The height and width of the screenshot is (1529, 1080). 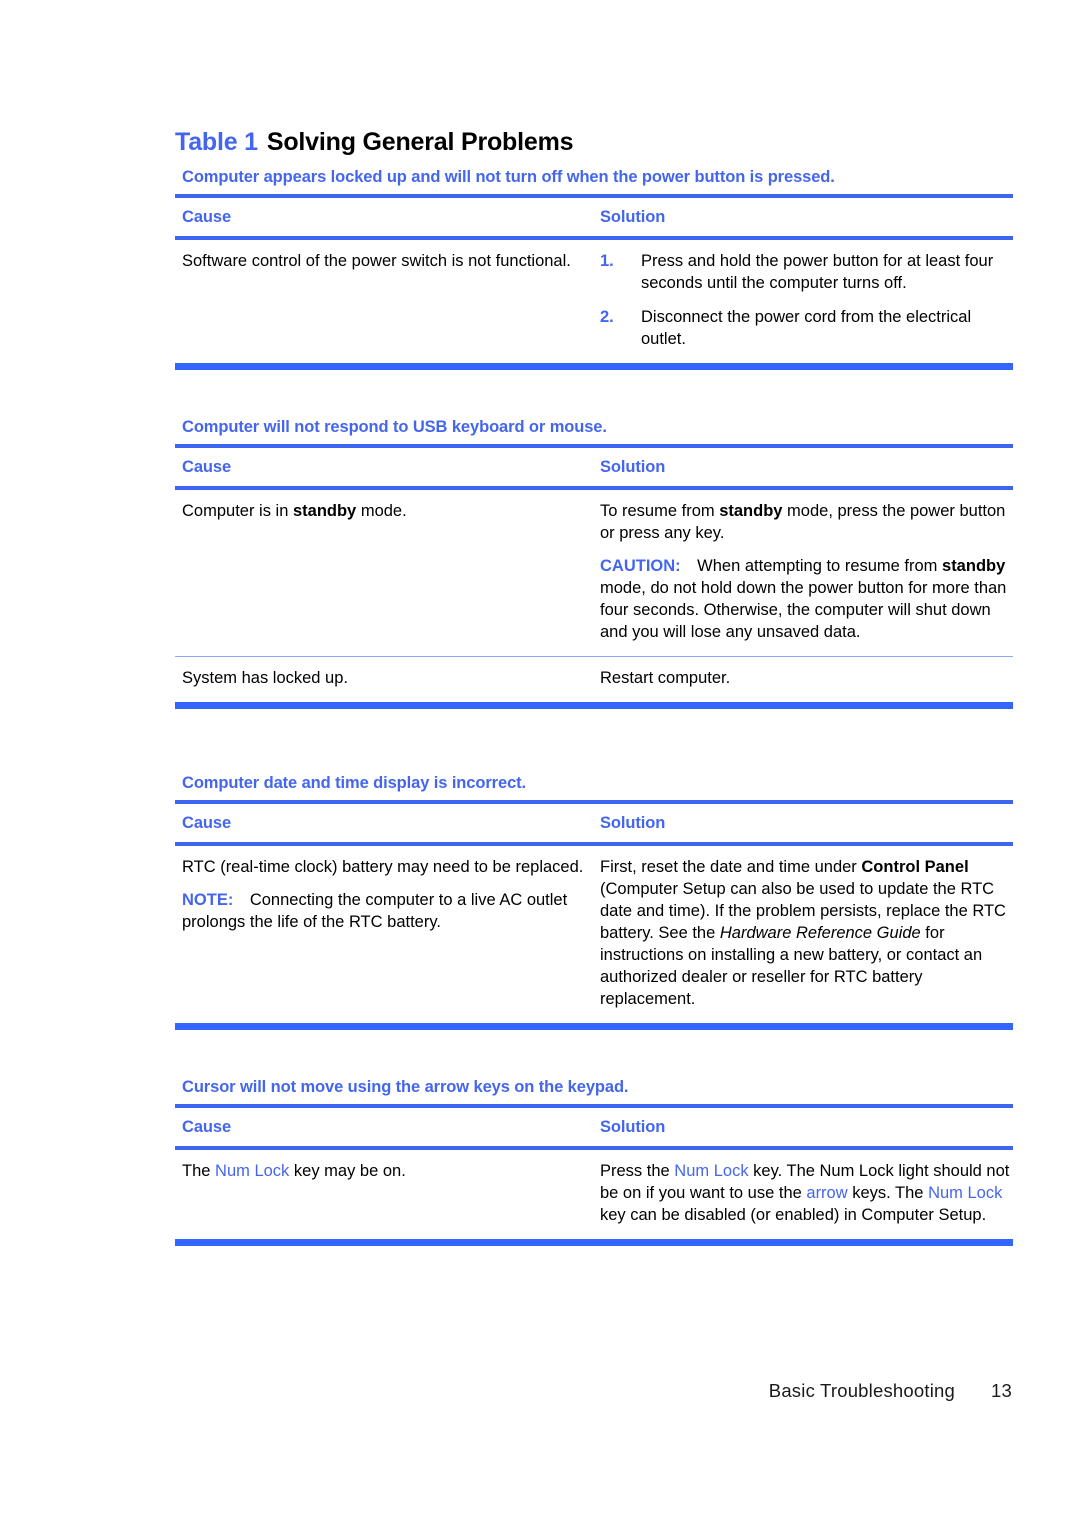 What do you see at coordinates (607, 261) in the screenshot?
I see `step-number: 1.` at bounding box center [607, 261].